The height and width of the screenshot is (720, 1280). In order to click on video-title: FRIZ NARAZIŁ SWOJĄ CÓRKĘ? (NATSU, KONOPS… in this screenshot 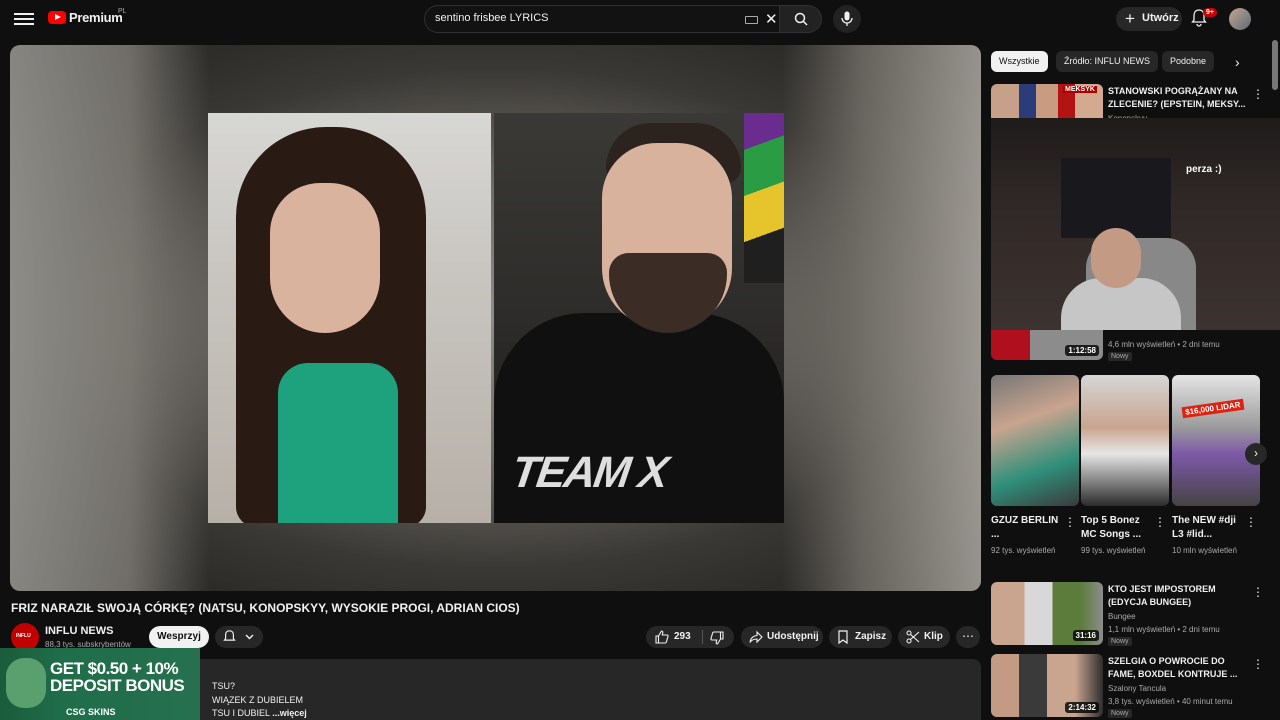, I will do `click(265, 608)`.